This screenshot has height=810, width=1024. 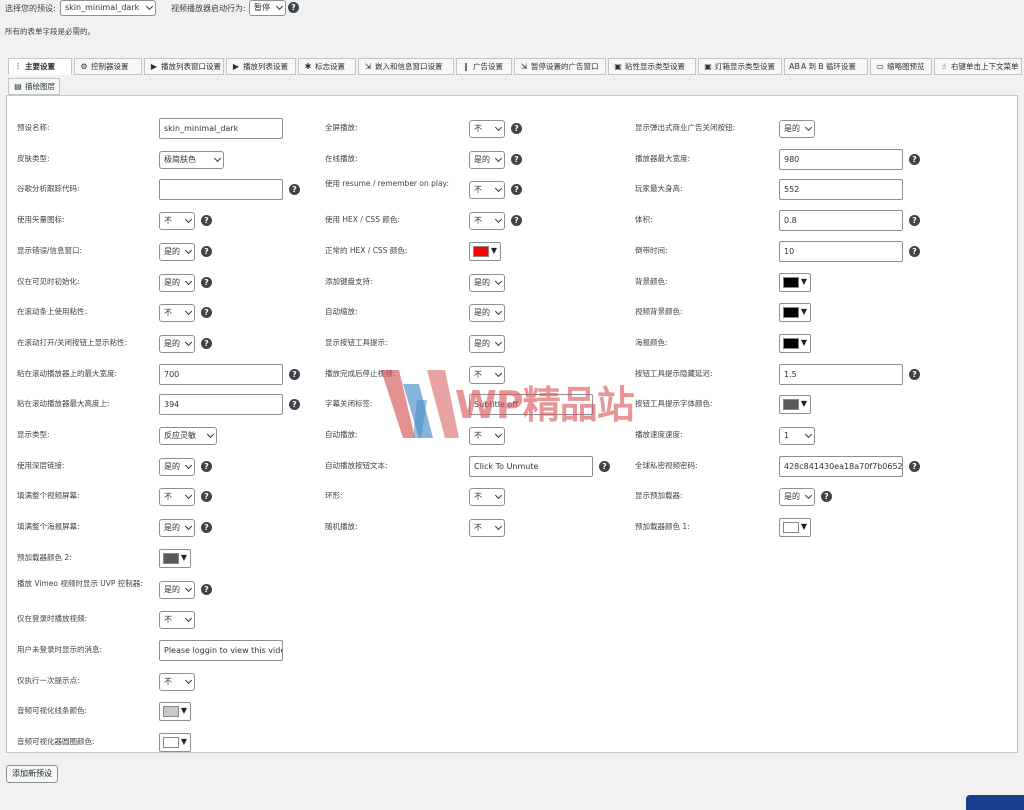 I want to click on text-input: 10, so click(x=841, y=251).